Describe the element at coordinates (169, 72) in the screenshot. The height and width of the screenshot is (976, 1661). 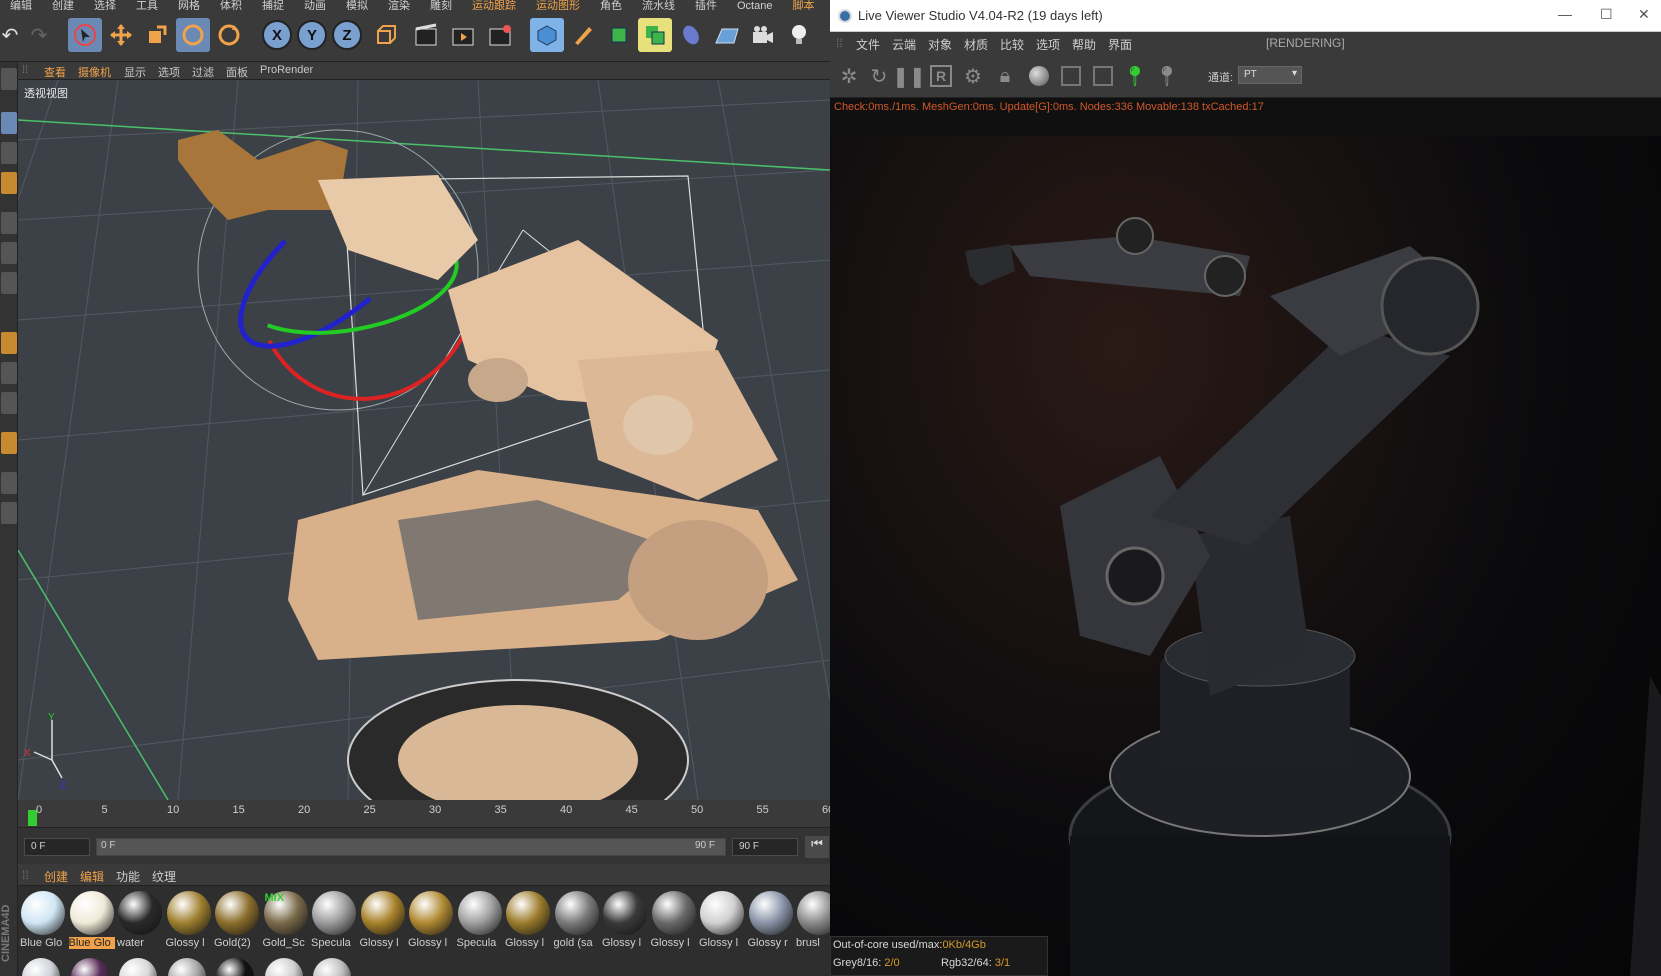
I see `viewport-menu-options: 选项` at that location.